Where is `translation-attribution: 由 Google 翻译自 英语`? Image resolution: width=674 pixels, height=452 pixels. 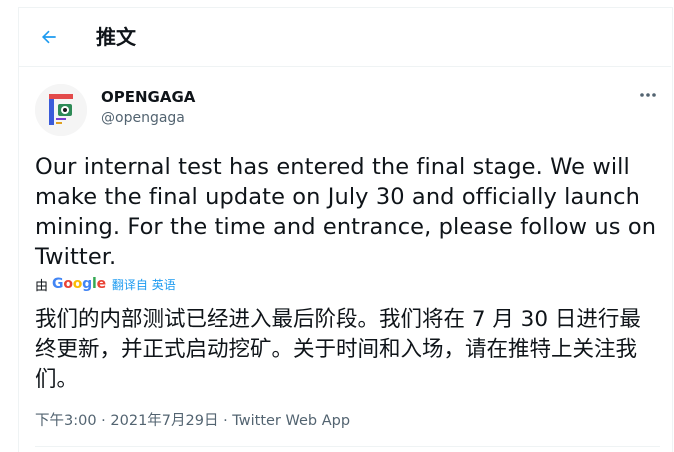
translation-attribution: 由 Google 翻译自 英语 is located at coordinates (105, 284).